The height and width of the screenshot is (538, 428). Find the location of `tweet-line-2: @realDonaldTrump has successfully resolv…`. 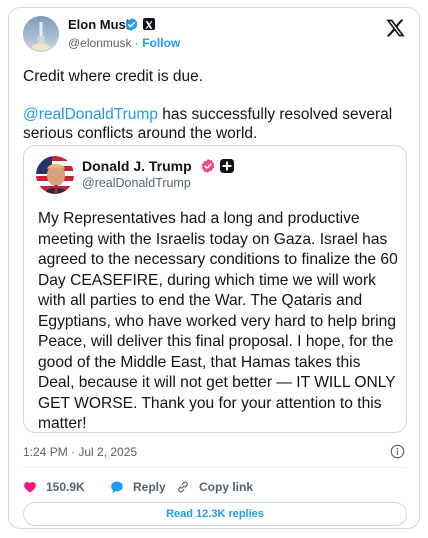

tweet-line-2: @realDonaldTrump has successfully resolv… is located at coordinates (215, 124).